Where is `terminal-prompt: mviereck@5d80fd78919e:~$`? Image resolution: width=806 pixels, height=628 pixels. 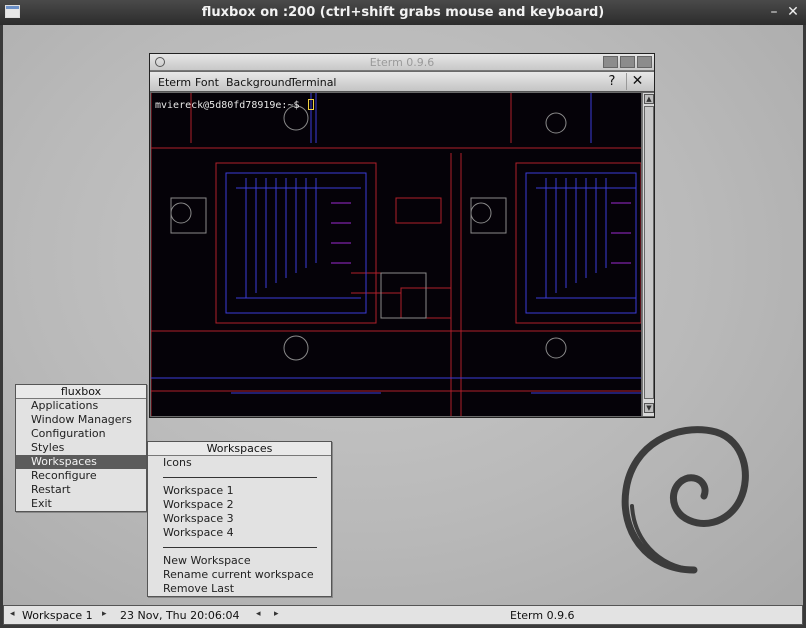 terminal-prompt: mviereck@5d80fd78919e:~$ is located at coordinates (234, 105).